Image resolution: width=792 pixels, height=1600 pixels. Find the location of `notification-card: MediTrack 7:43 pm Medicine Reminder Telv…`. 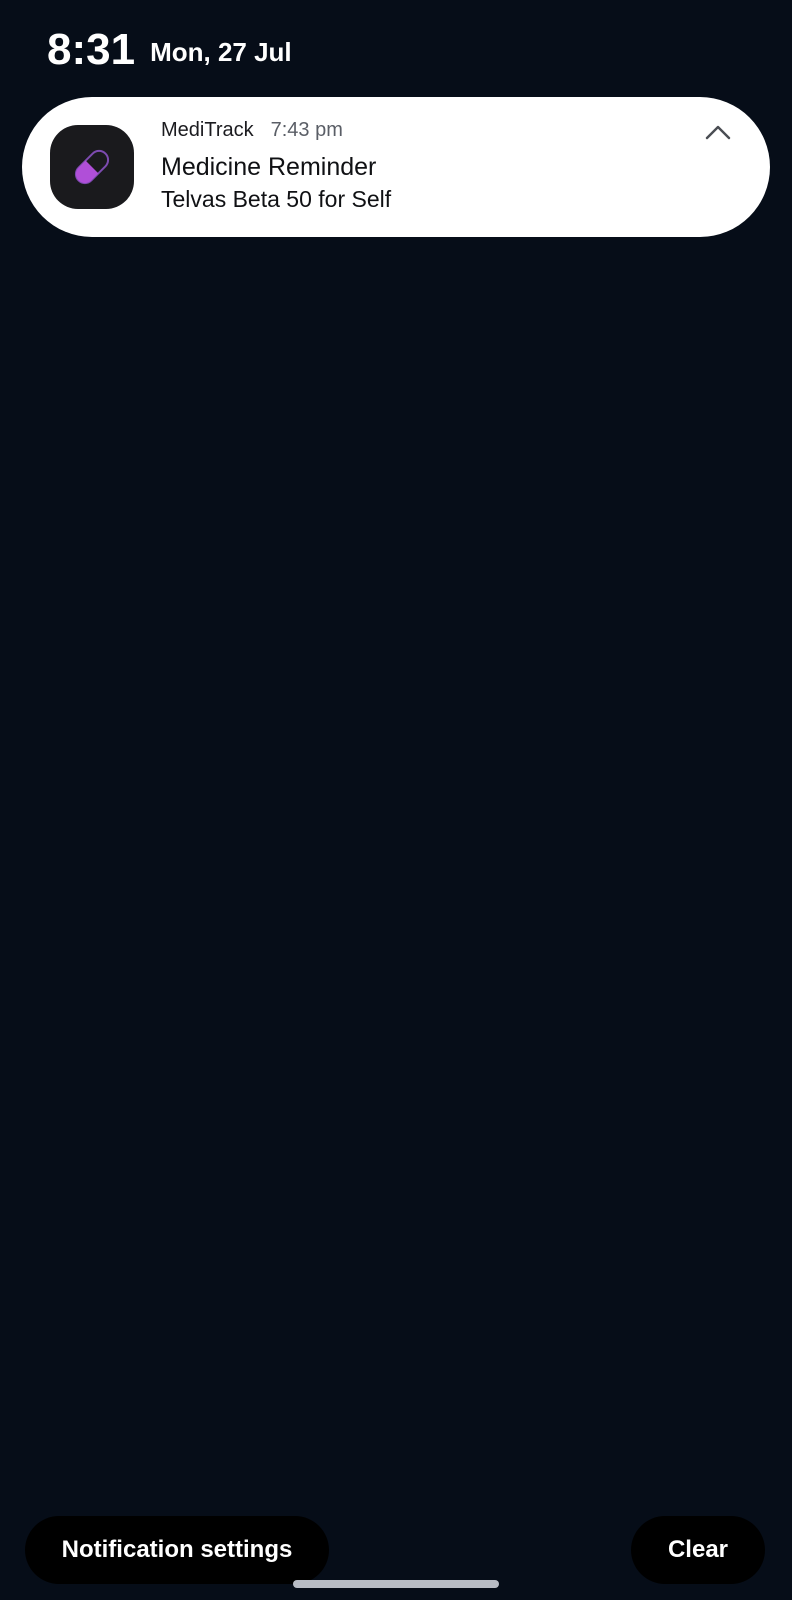

notification-card: MediTrack 7:43 pm Medicine Reminder Telv… is located at coordinates (396, 167).